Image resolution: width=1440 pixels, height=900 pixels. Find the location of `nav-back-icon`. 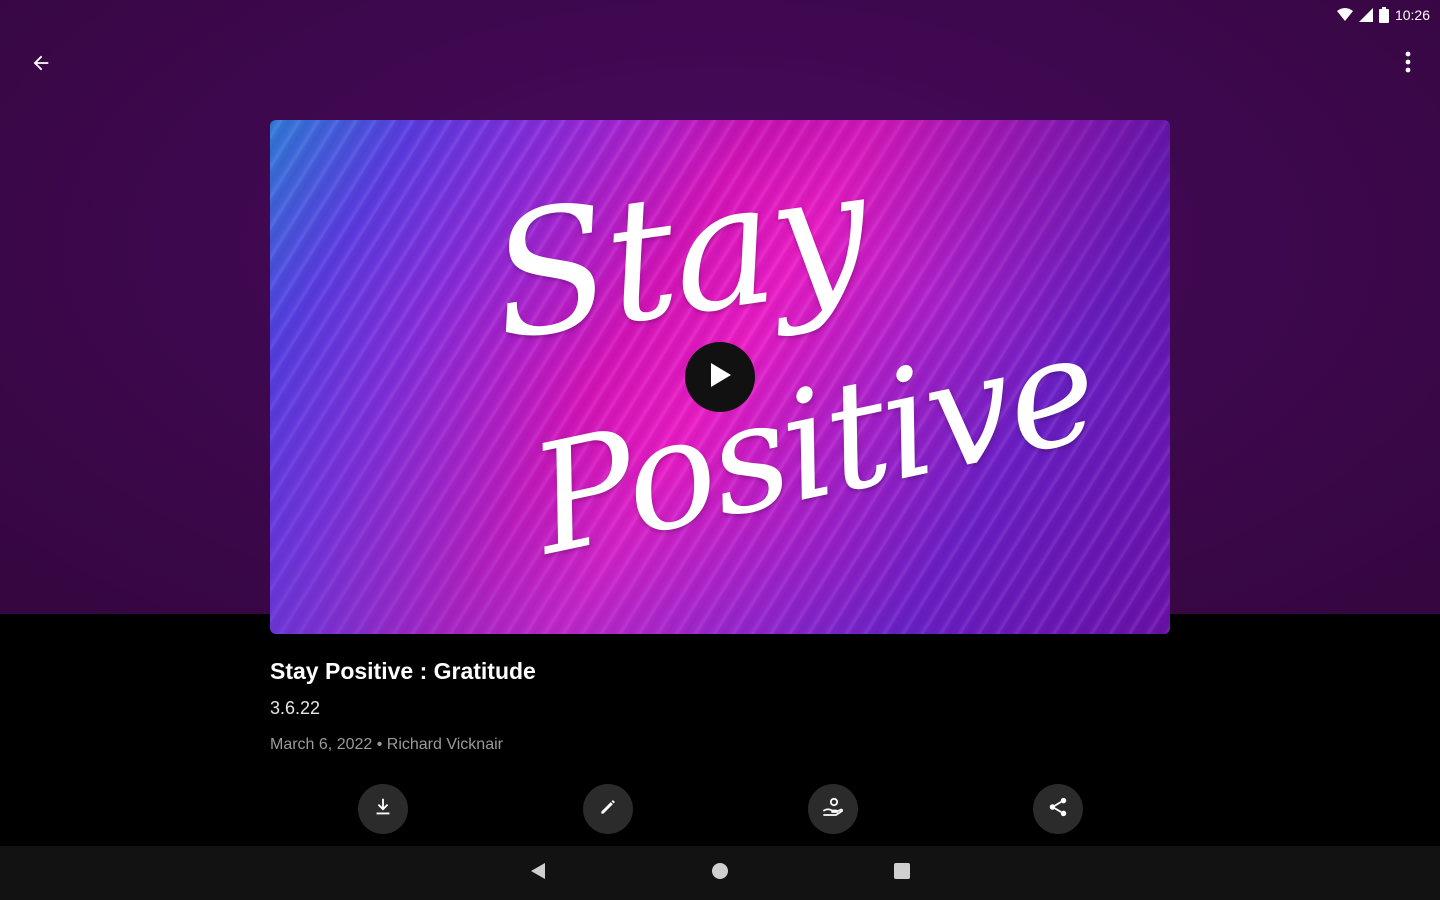

nav-back-icon is located at coordinates (538, 873).